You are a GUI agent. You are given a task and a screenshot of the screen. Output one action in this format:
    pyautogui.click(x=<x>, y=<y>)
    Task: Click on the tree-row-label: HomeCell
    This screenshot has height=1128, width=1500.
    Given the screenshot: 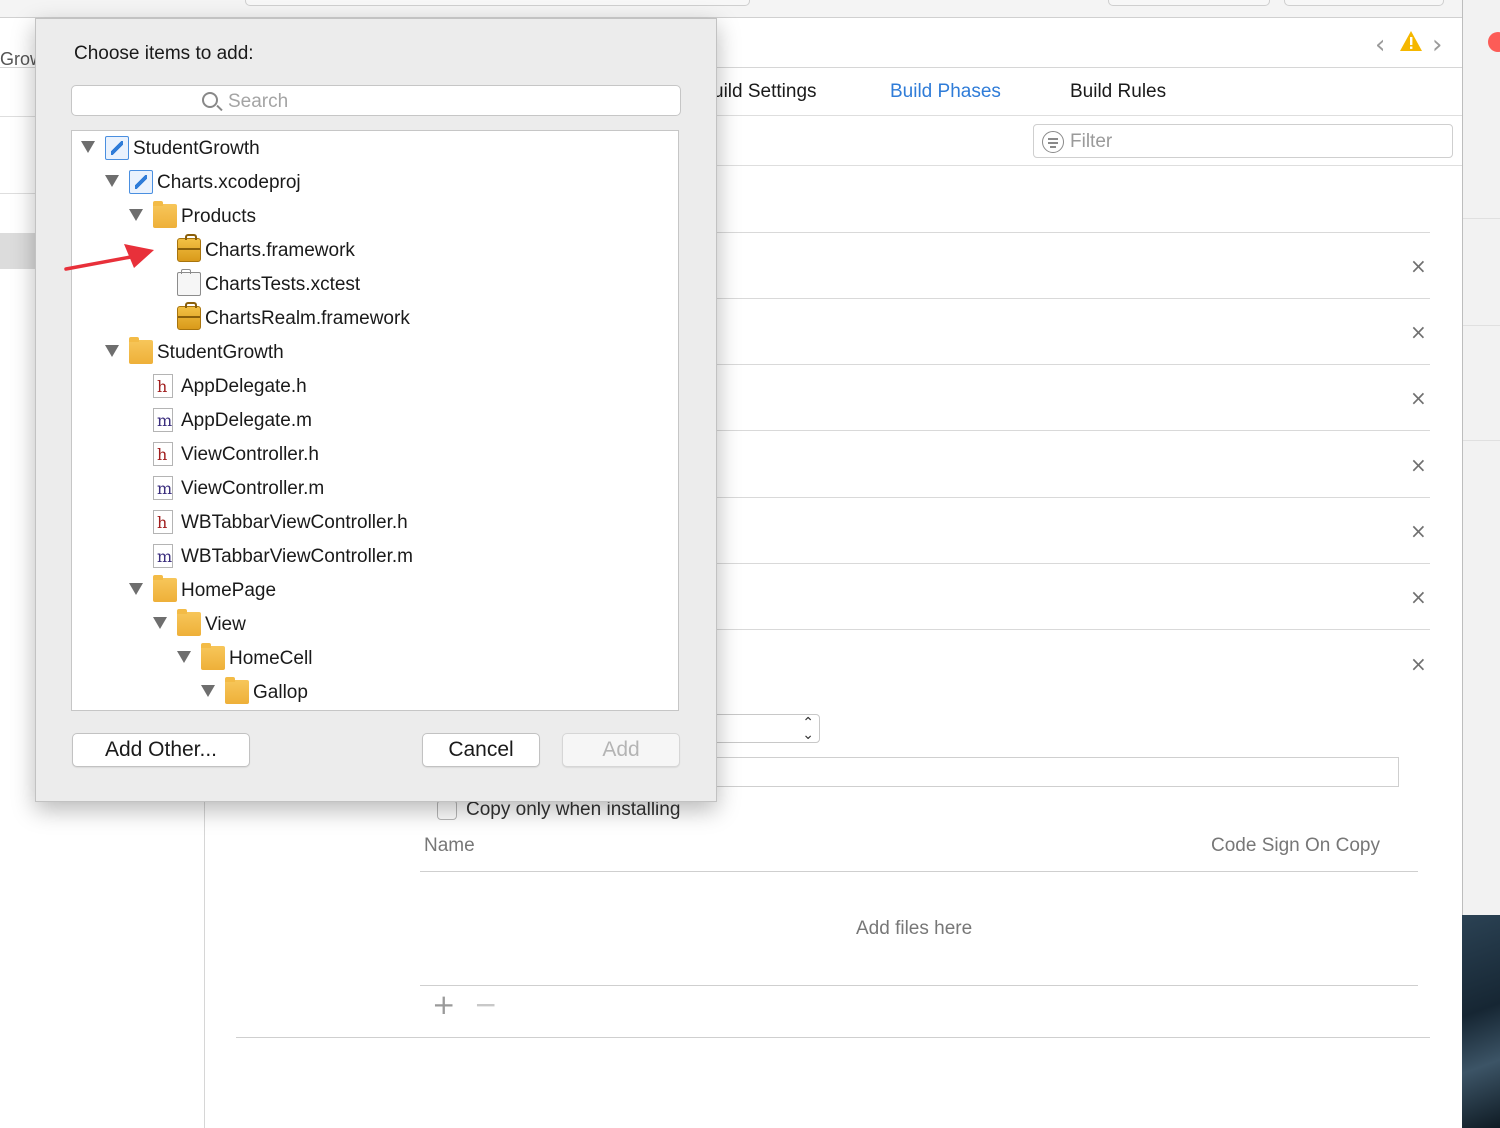 What is the action you would take?
    pyautogui.click(x=271, y=658)
    